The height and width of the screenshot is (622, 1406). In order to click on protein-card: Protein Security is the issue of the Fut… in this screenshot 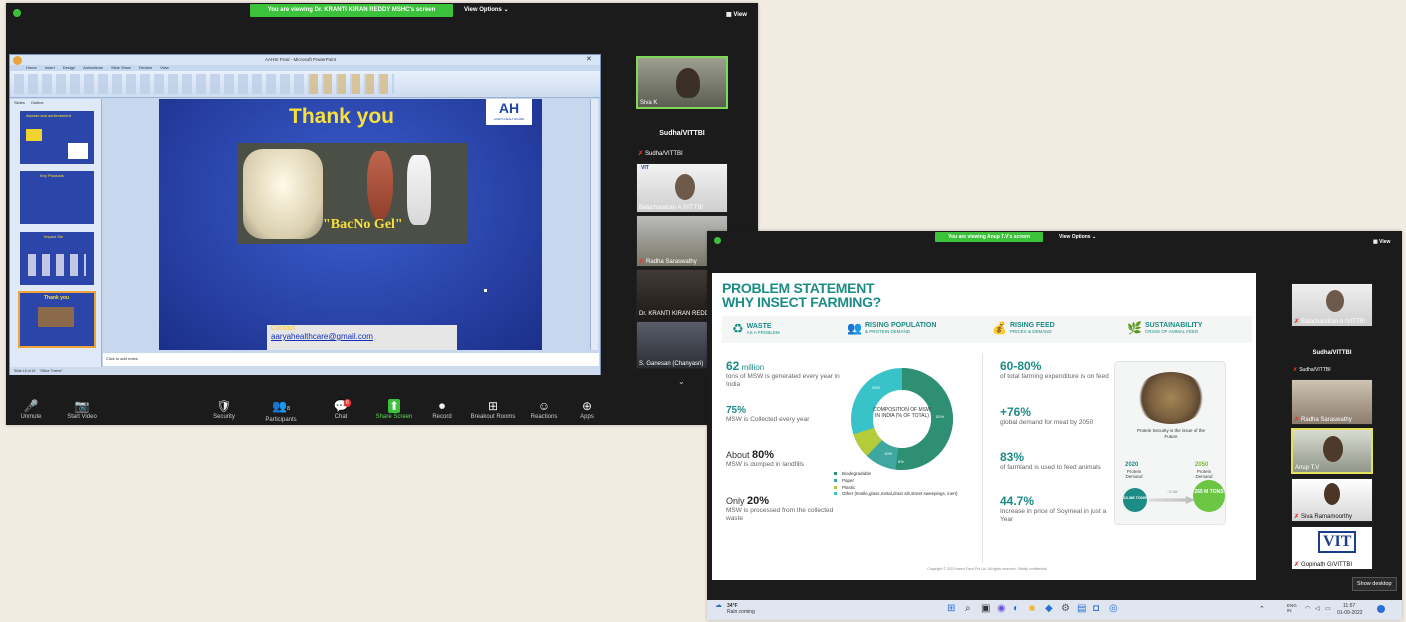, I will do `click(1170, 443)`.